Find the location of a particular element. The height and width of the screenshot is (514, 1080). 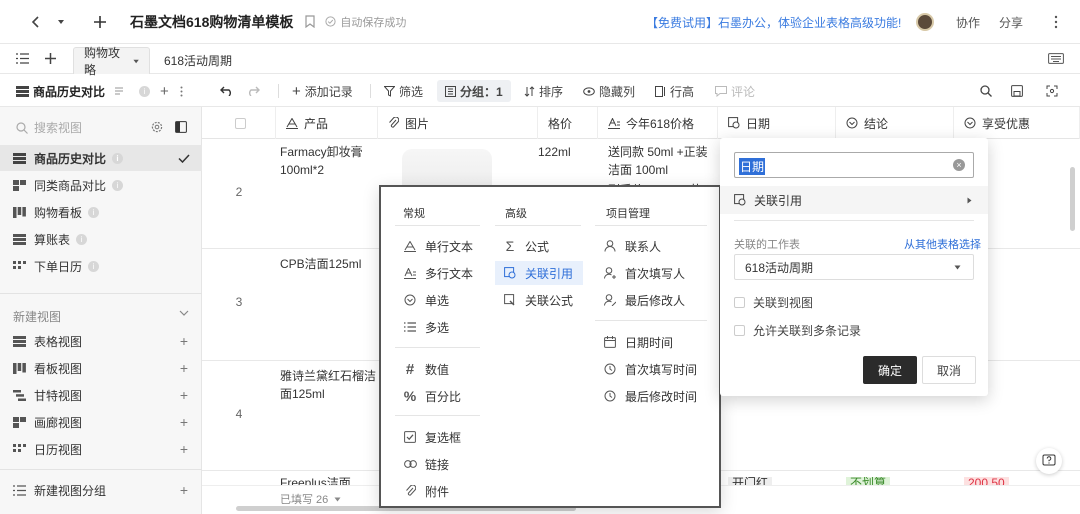

choose-other-sheet-link: 从其他表格选择 is located at coordinates (942, 244).